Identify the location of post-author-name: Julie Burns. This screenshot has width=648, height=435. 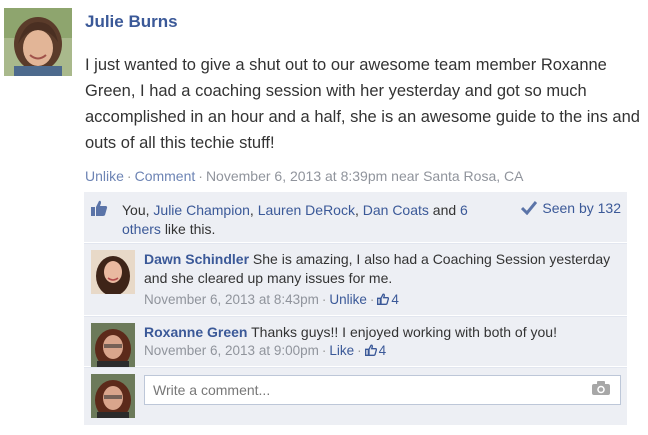
(131, 22).